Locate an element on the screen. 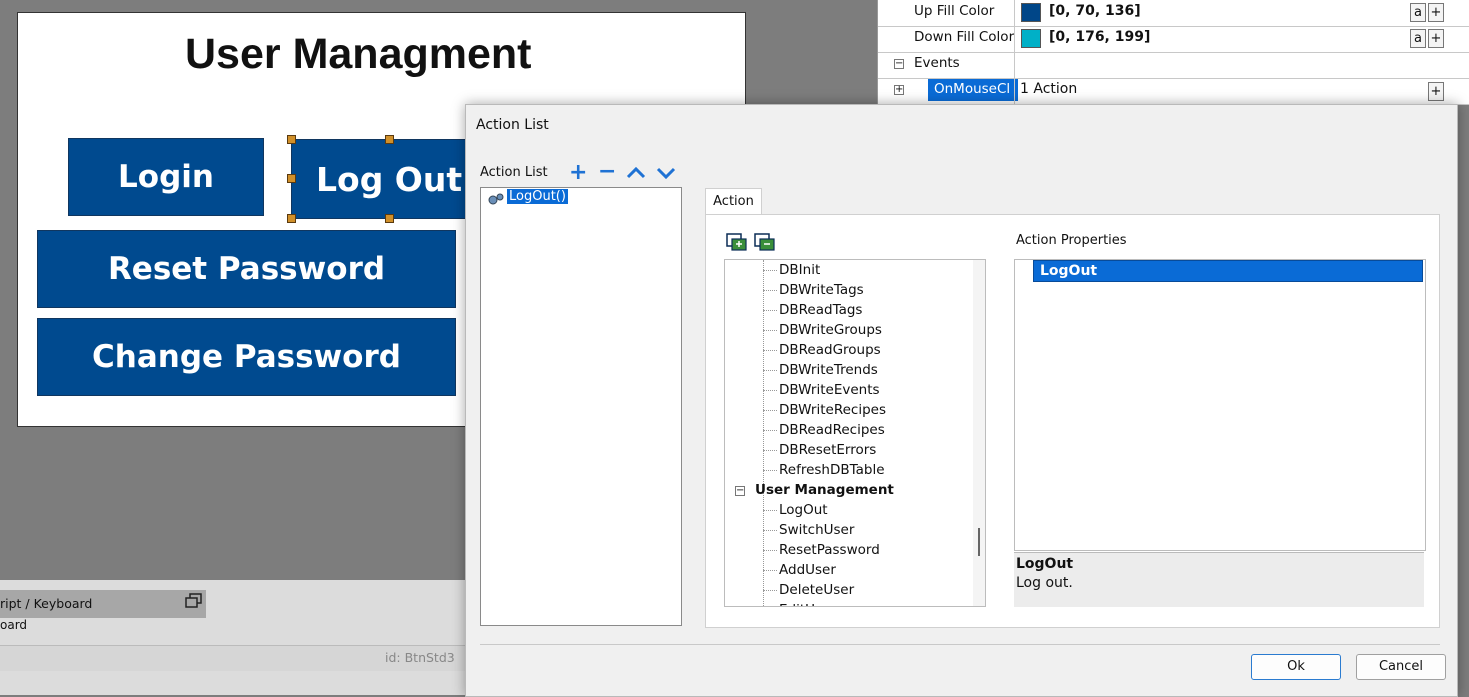 This screenshot has height=697, width=1469. restore-window-icon is located at coordinates (194, 601).